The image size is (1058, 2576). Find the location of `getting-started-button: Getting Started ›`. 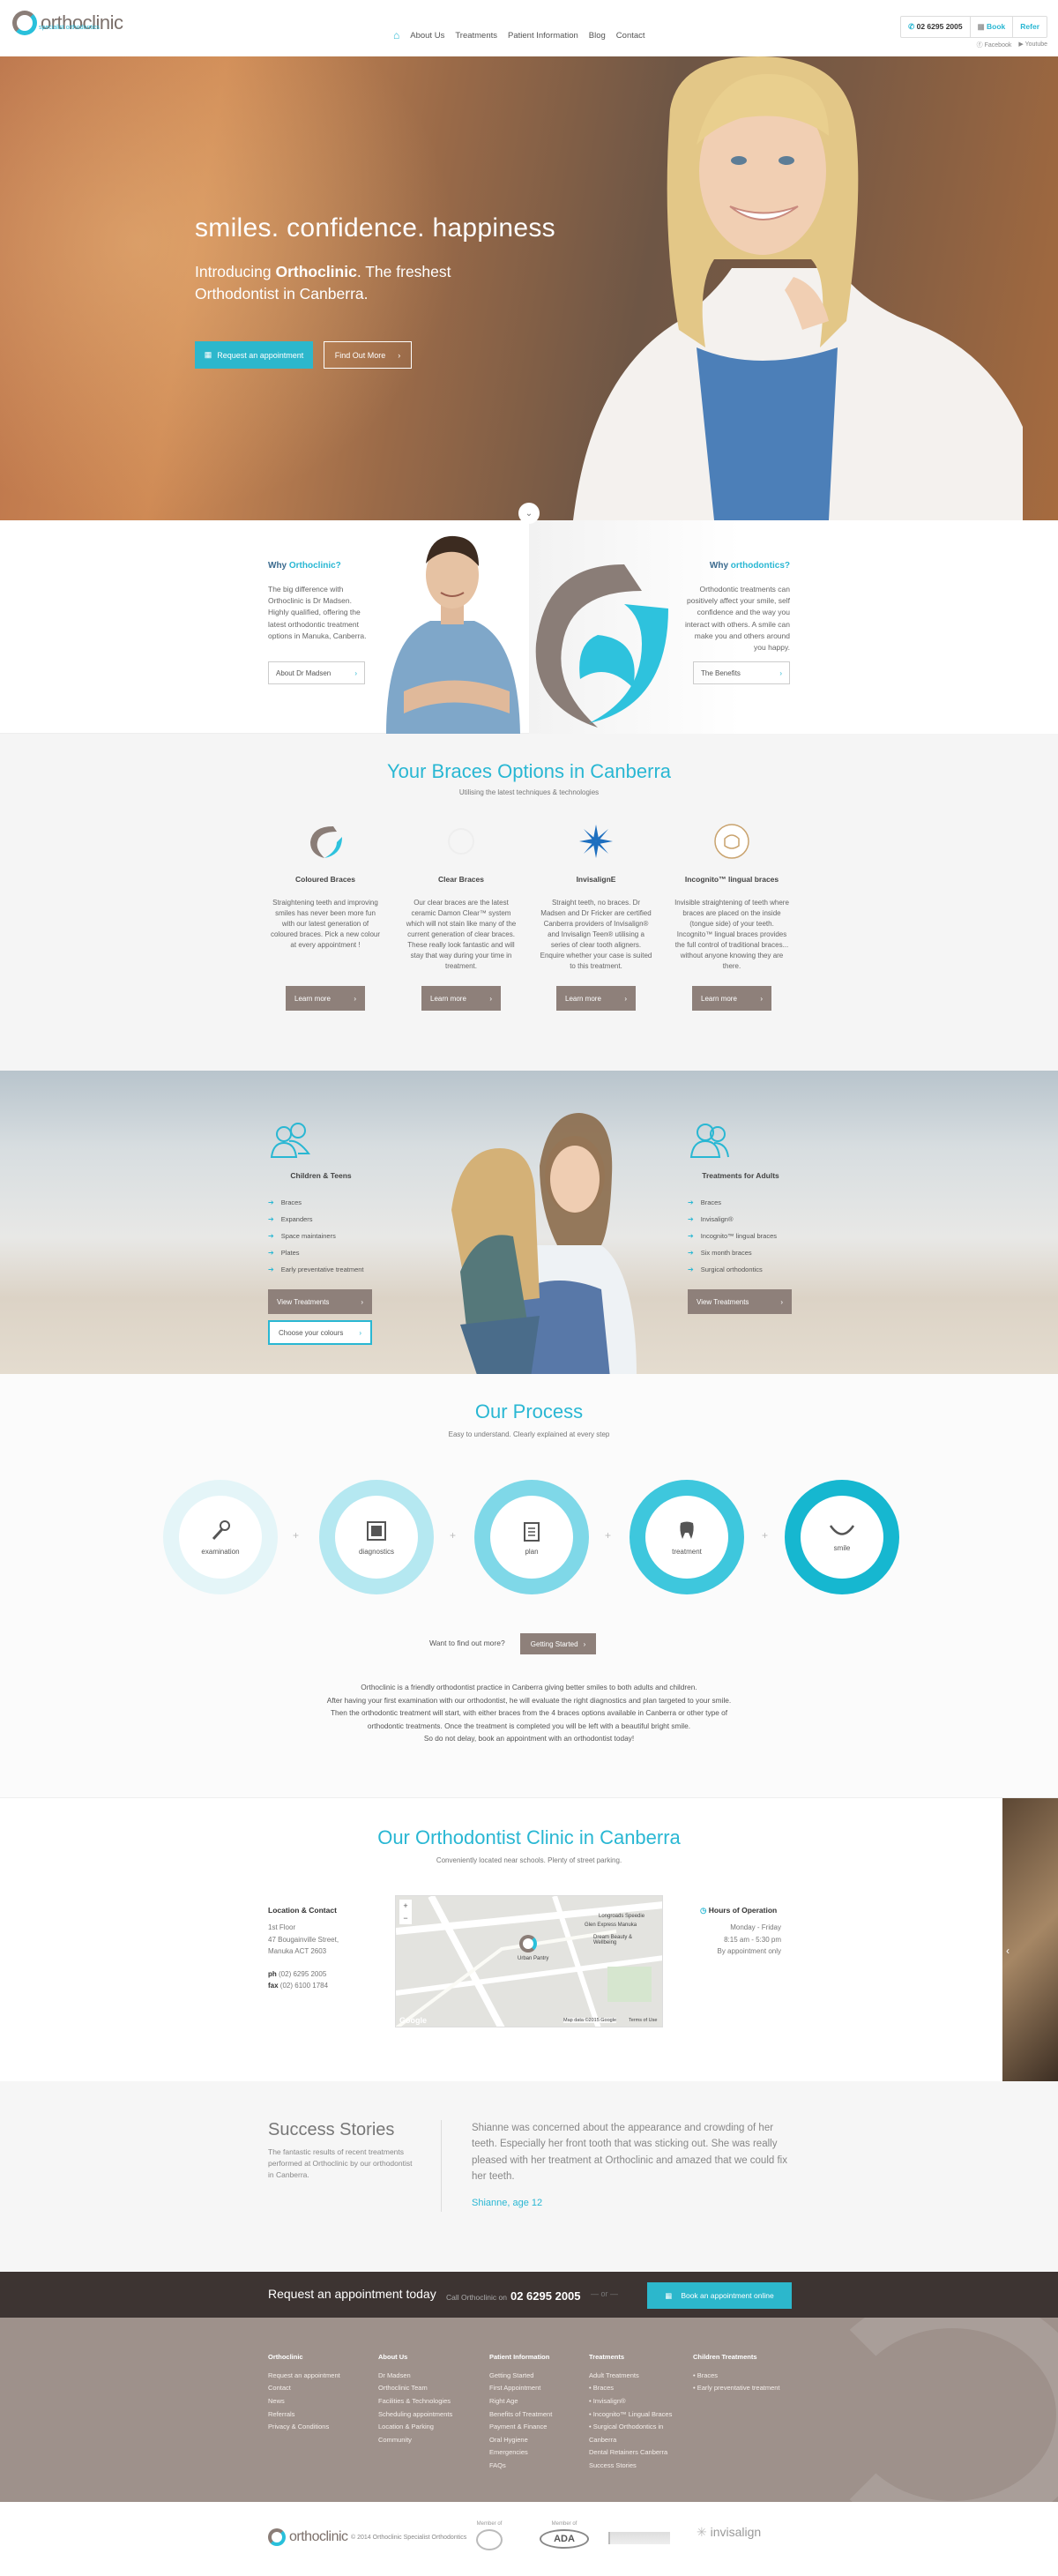

getting-started-button: Getting Started › is located at coordinates (558, 1643).